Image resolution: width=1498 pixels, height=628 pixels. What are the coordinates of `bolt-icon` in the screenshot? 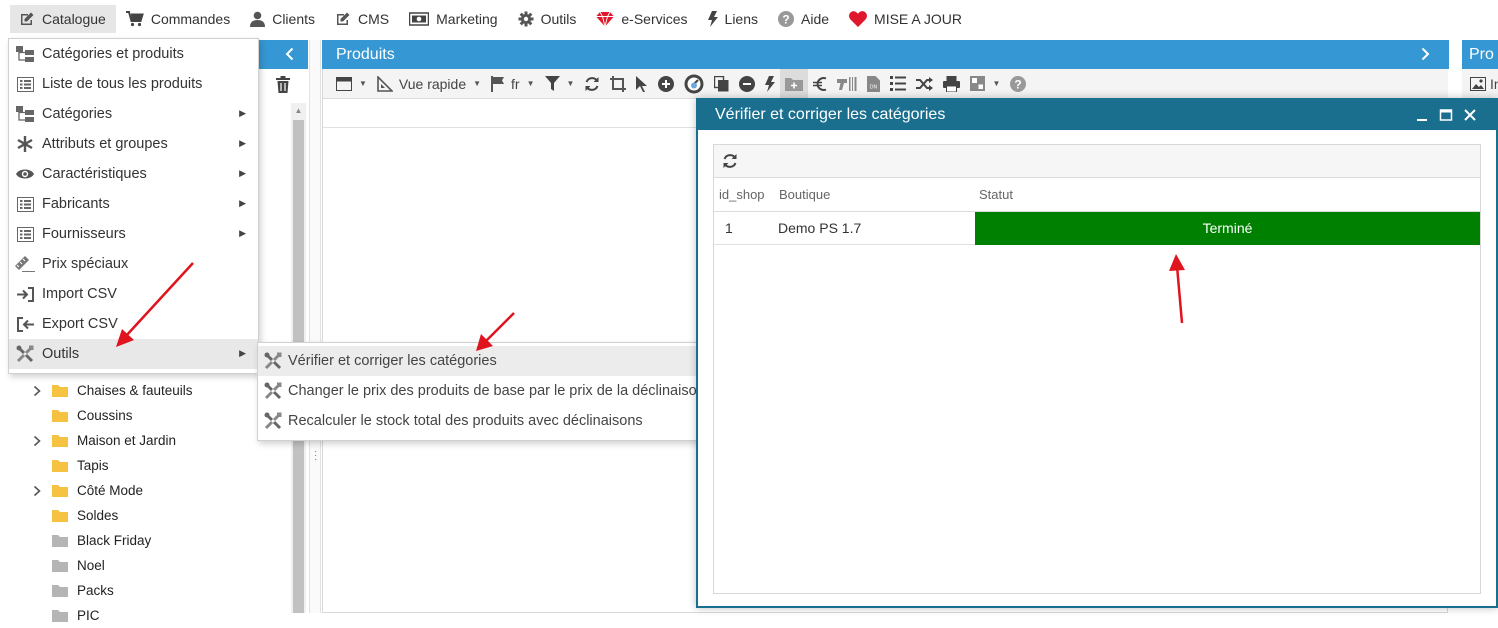 It's located at (712, 19).